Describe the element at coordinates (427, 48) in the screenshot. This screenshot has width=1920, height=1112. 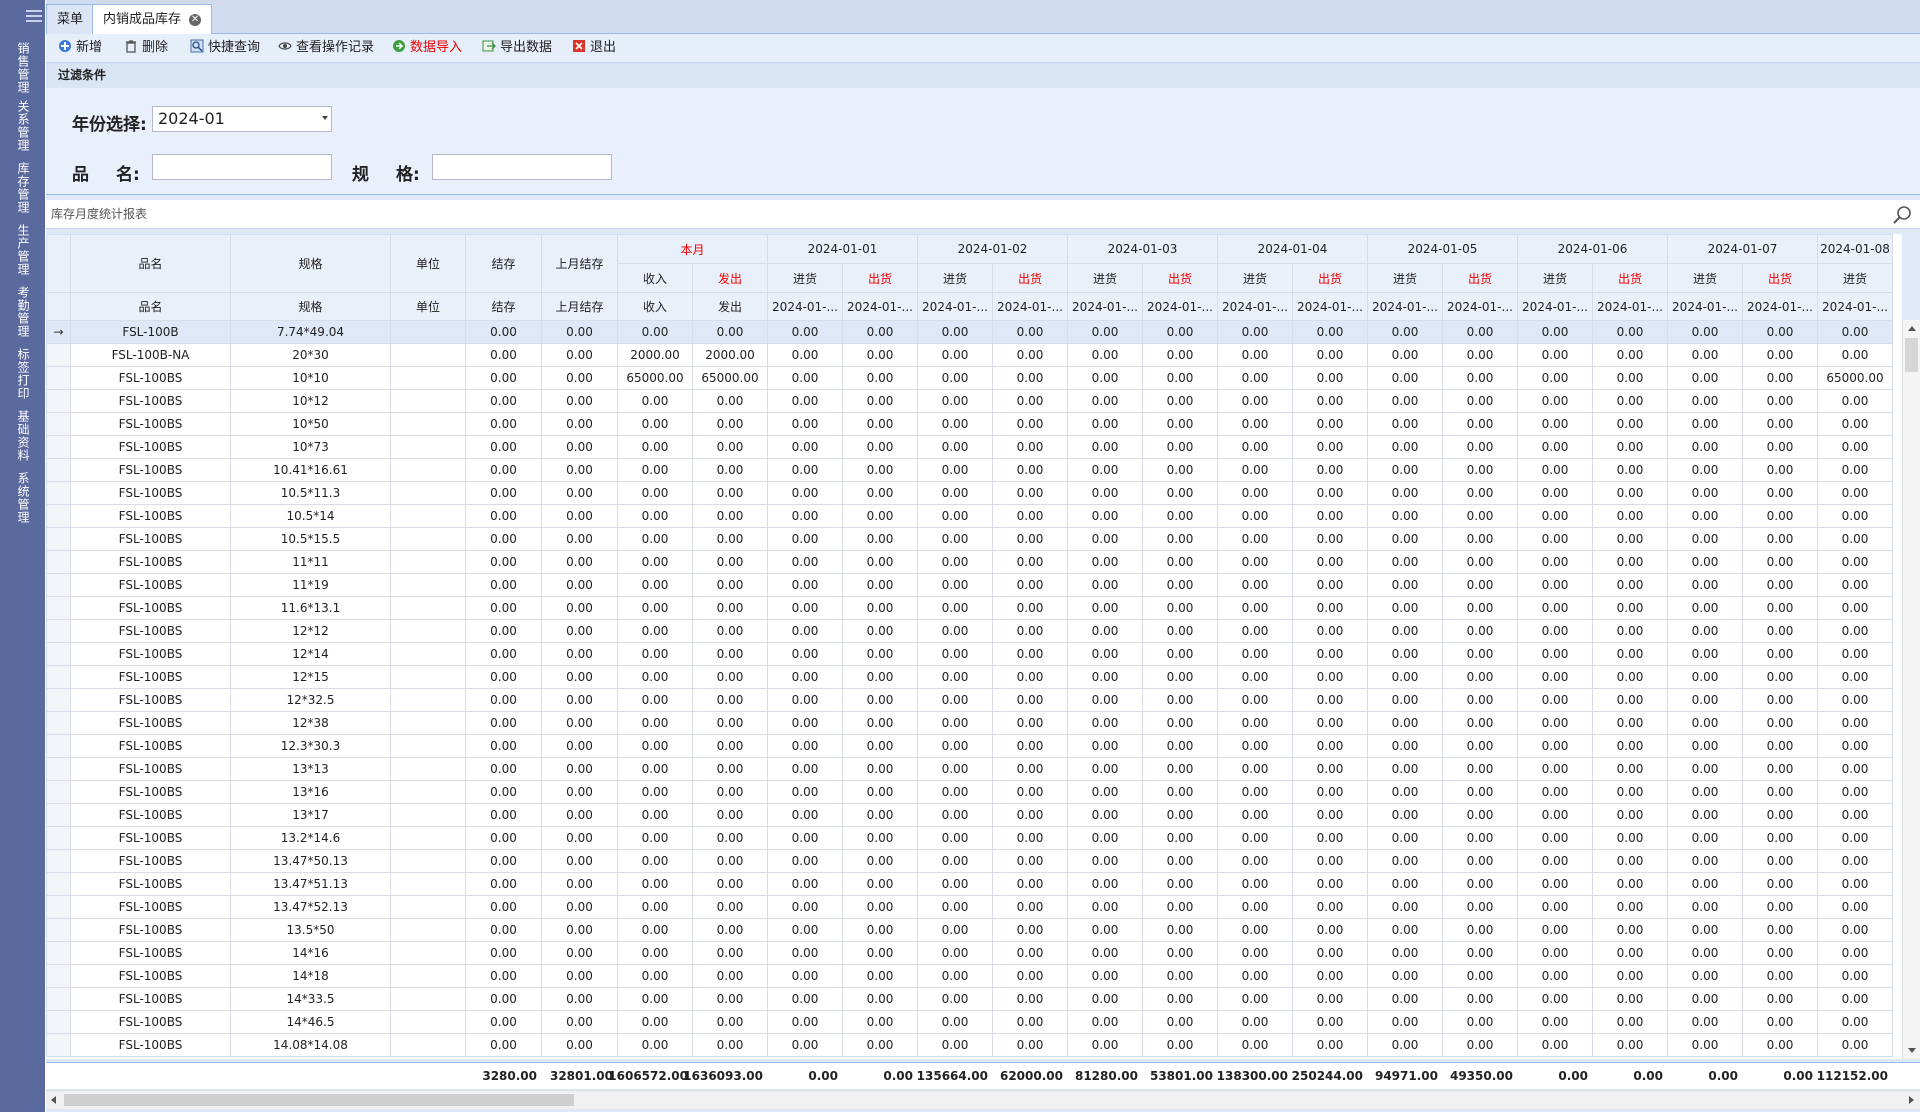
I see `import-button: 数据导入` at that location.